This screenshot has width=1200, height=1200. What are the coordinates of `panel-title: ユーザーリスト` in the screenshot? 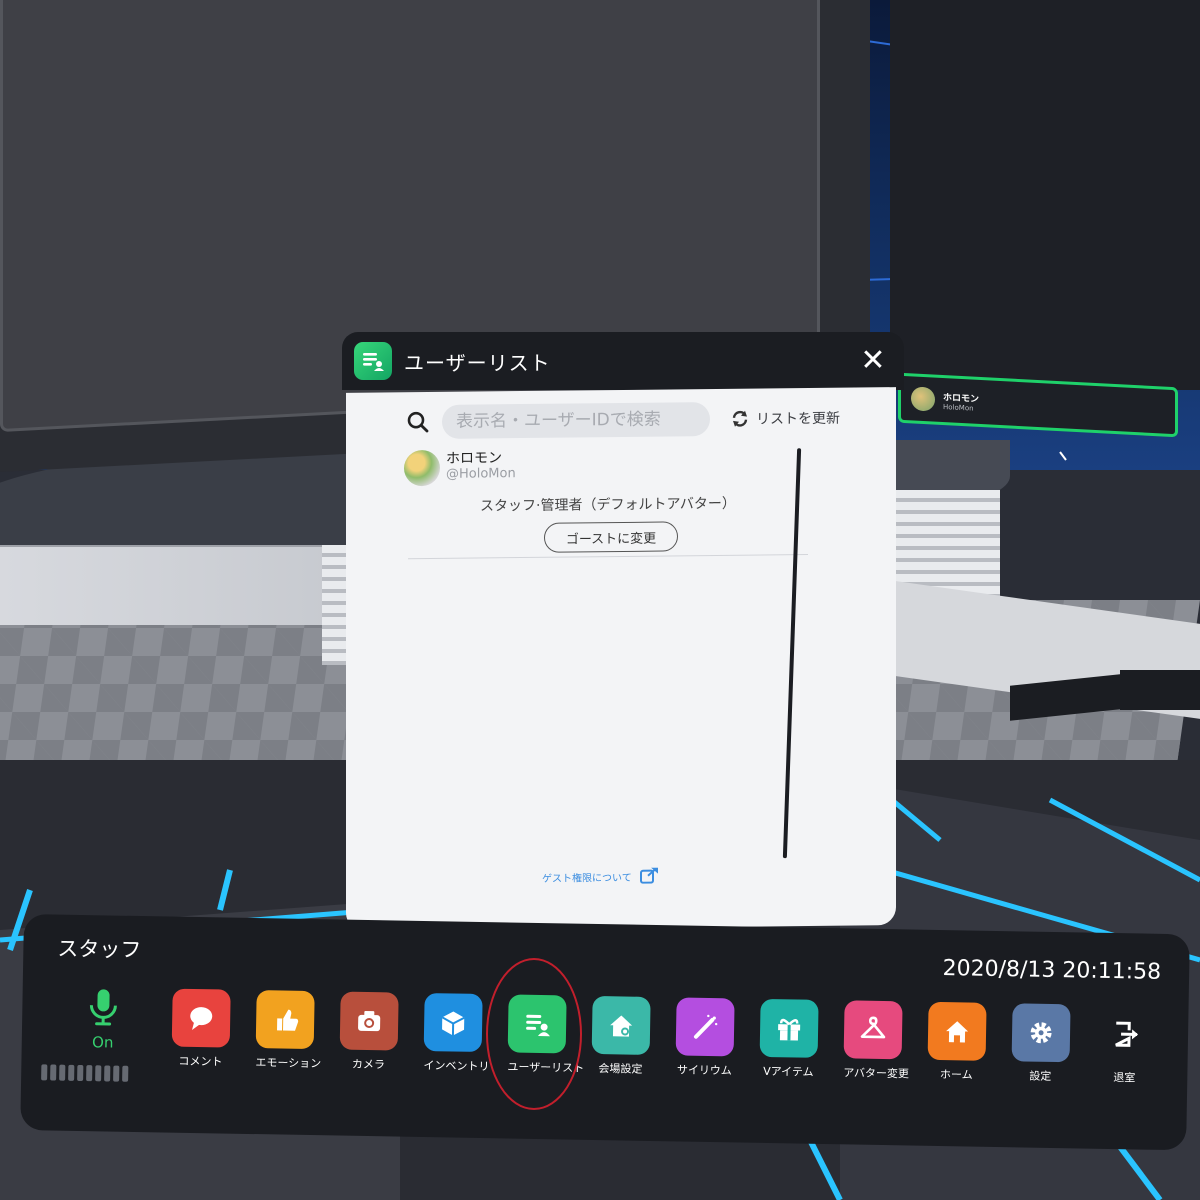 It's located at (477, 362).